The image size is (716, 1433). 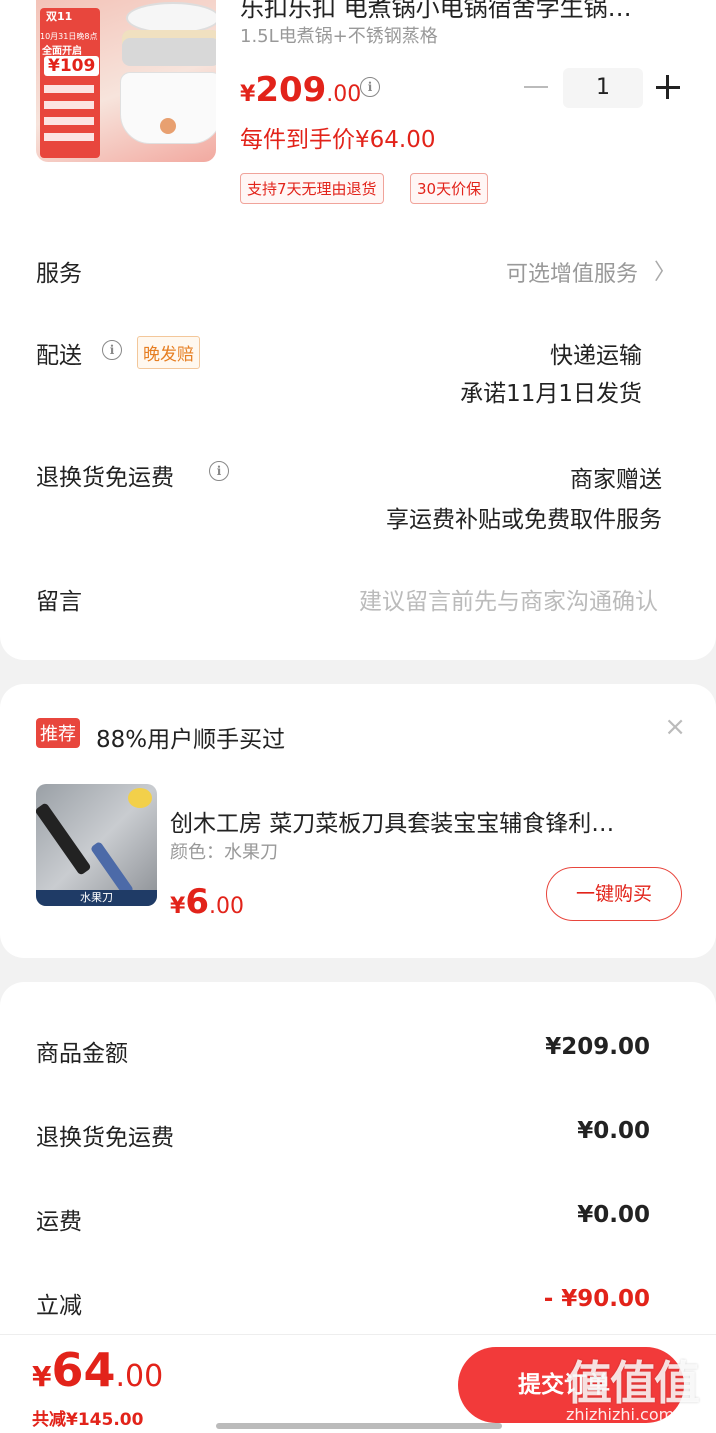 I want to click on quantity-input: 1, so click(x=603, y=88).